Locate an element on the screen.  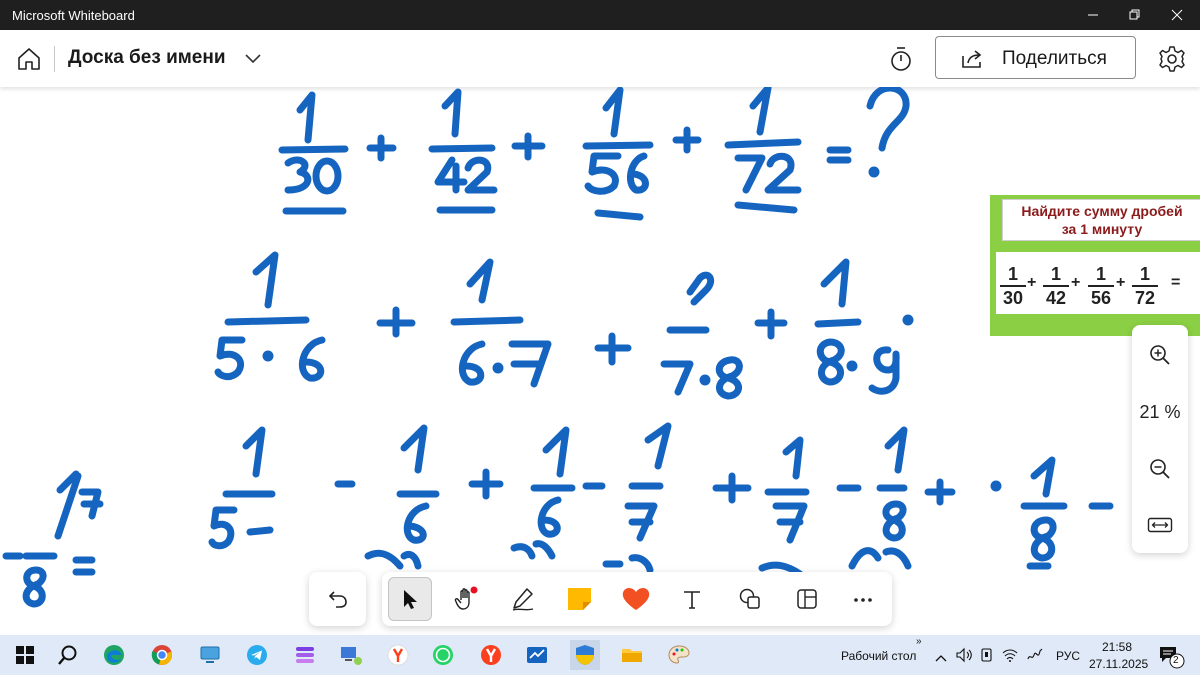
taskbar-yandex-browser is located at coordinates (398, 655).